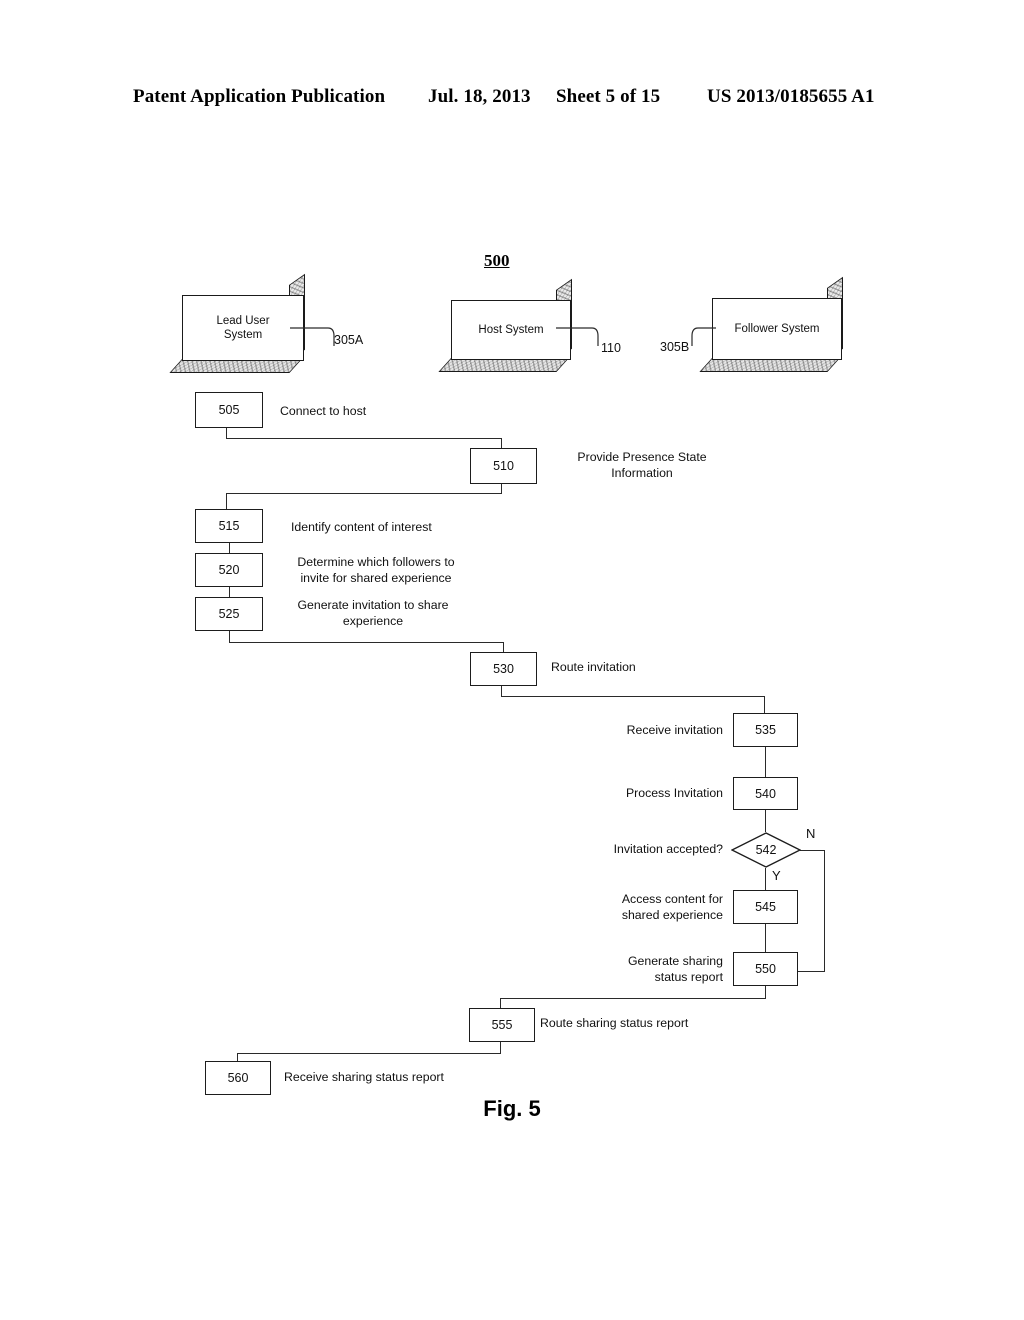 This screenshot has height=1320, width=1024. I want to click on header-date: Jul. 18, 2013, so click(479, 96).